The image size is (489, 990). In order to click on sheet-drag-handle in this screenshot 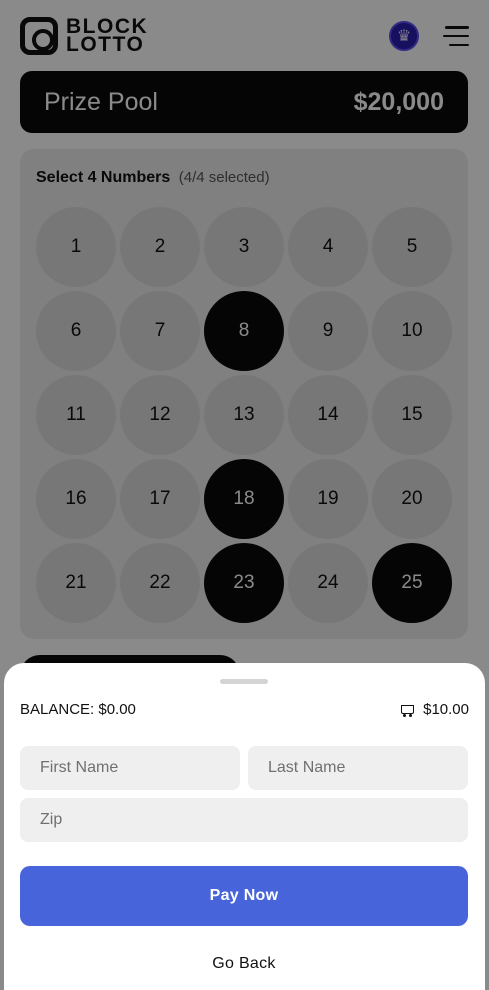, I will do `click(244, 681)`.